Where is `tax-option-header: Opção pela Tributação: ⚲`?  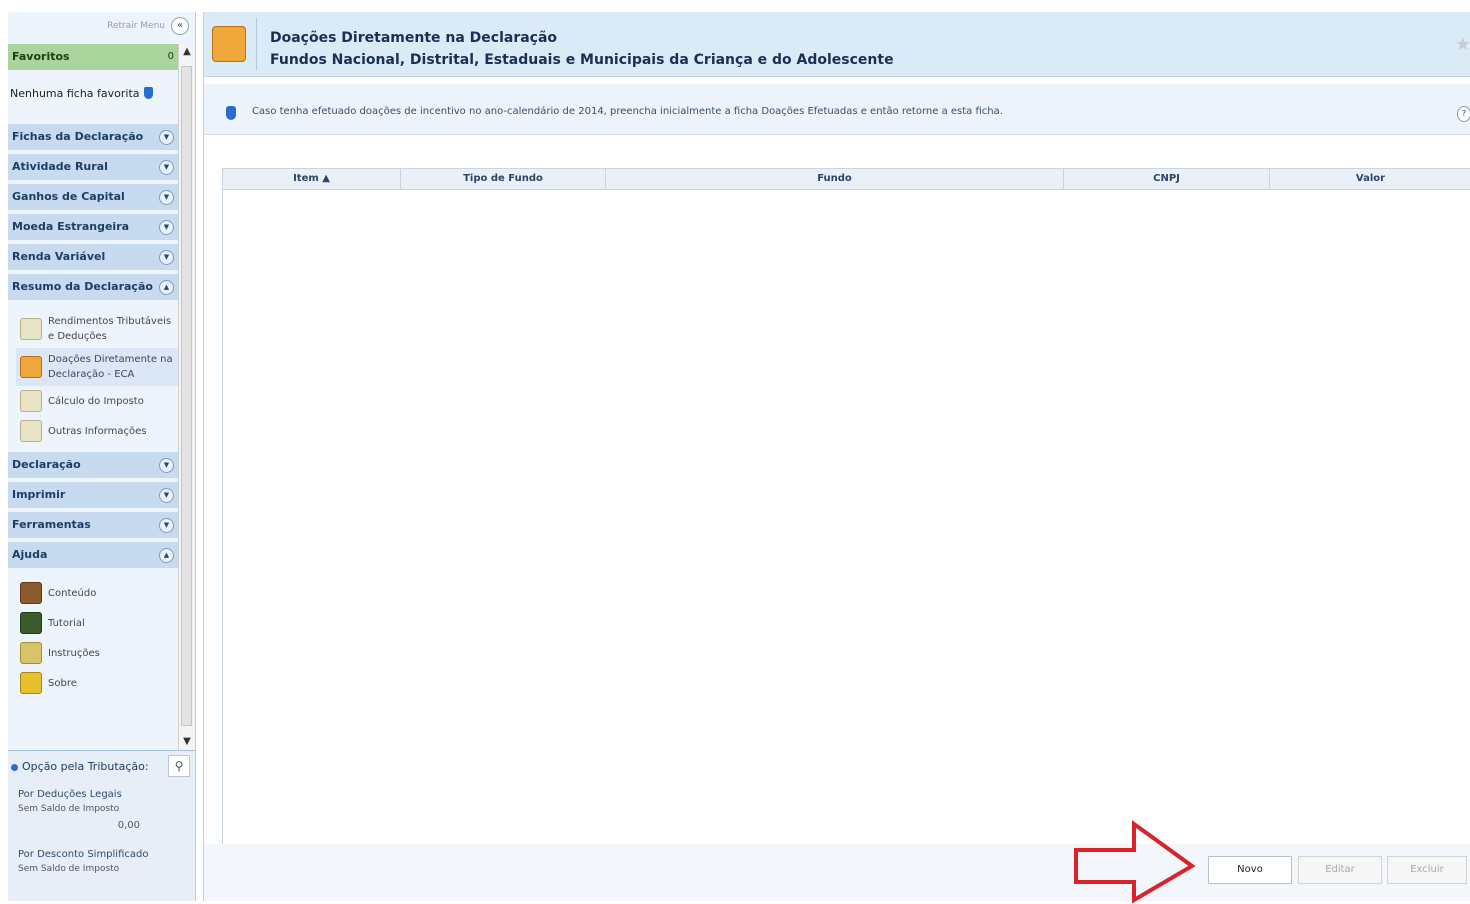
tax-option-header: Opção pela Tributação: ⚲ is located at coordinates (101, 767).